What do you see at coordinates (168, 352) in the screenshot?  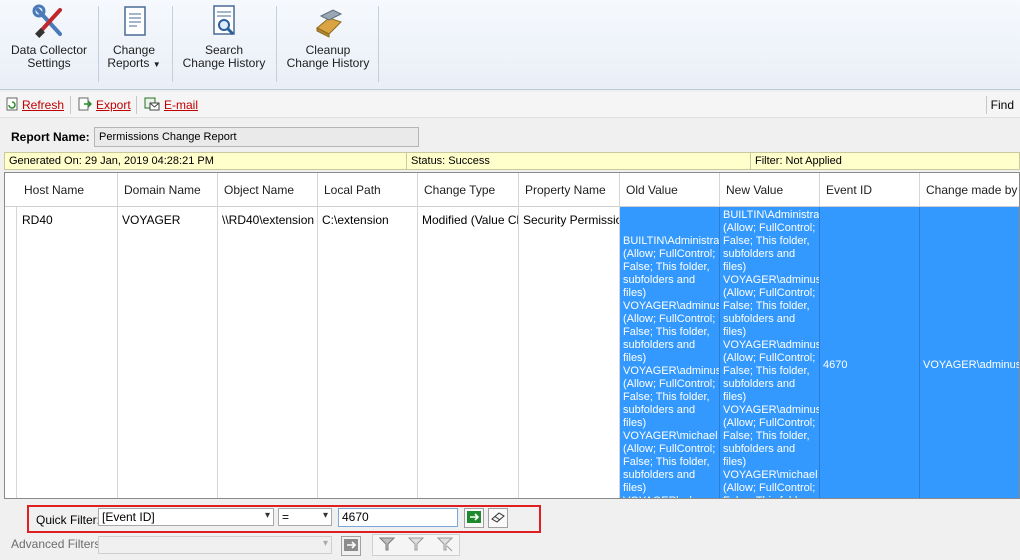 I see `cell-domain-name: VOYAGER` at bounding box center [168, 352].